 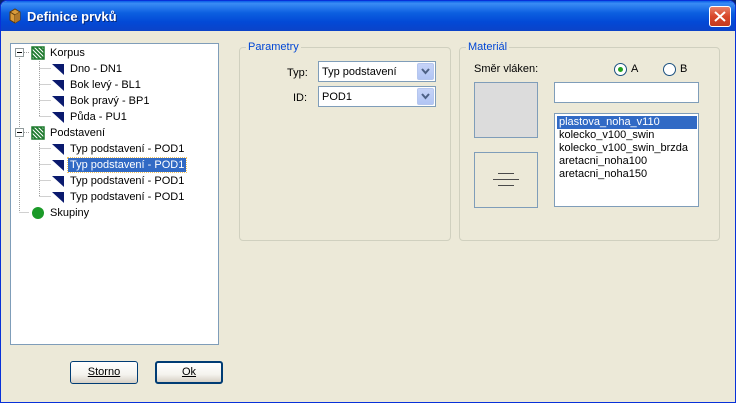 I want to click on tree-node: Skupiny, so click(x=114, y=213).